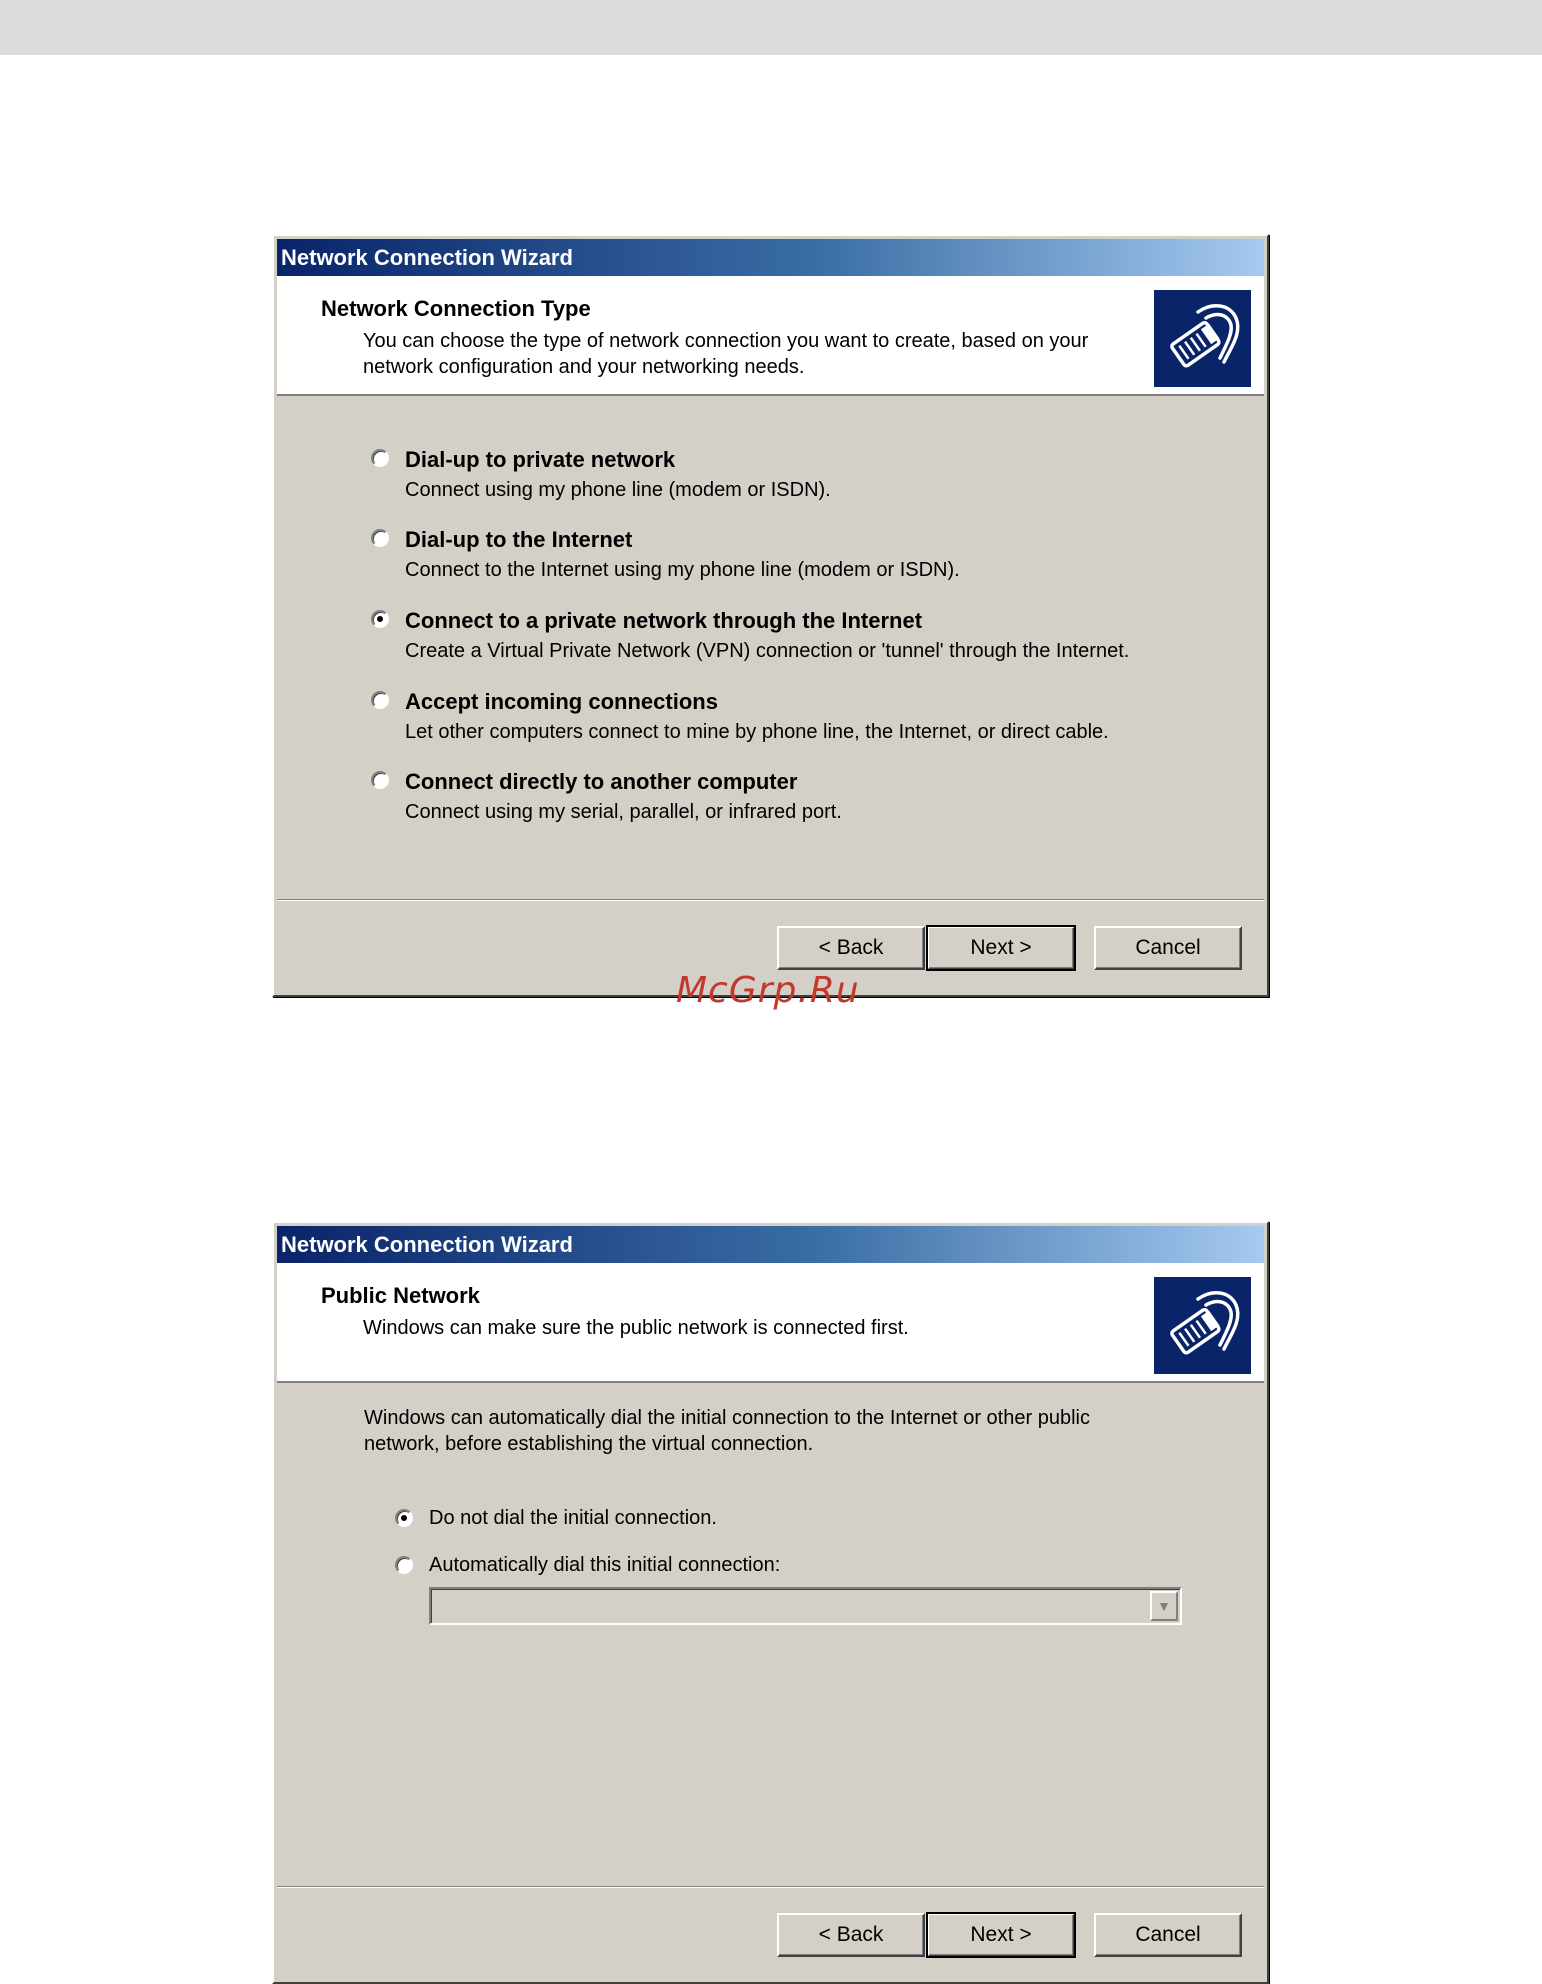 The height and width of the screenshot is (1984, 1542). Describe the element at coordinates (380, 458) in the screenshot. I see `radio-dial-up-private-network` at that location.